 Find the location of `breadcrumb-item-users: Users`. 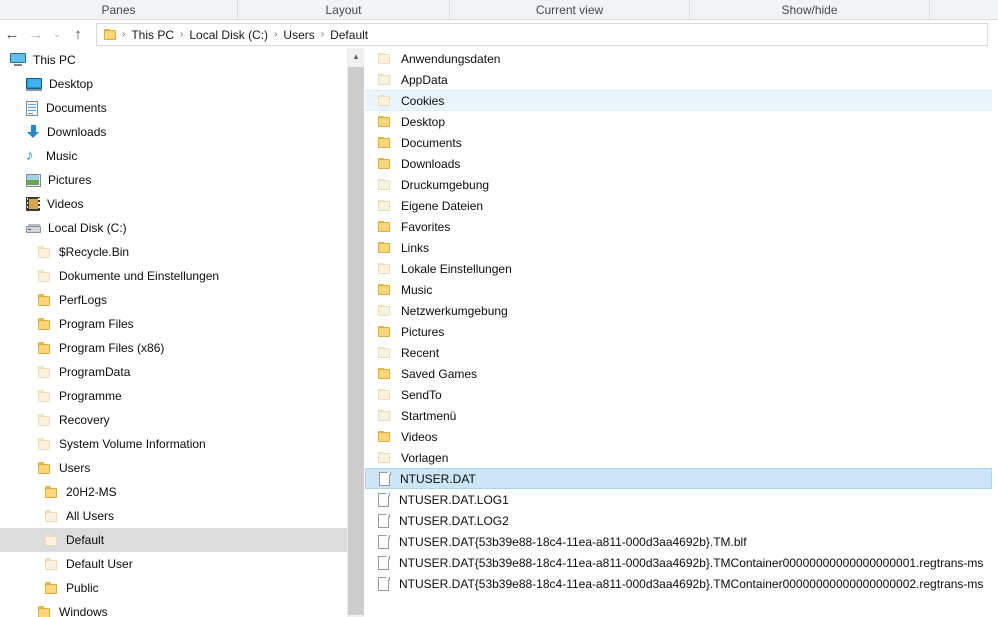

breadcrumb-item-users: Users is located at coordinates (298, 35).